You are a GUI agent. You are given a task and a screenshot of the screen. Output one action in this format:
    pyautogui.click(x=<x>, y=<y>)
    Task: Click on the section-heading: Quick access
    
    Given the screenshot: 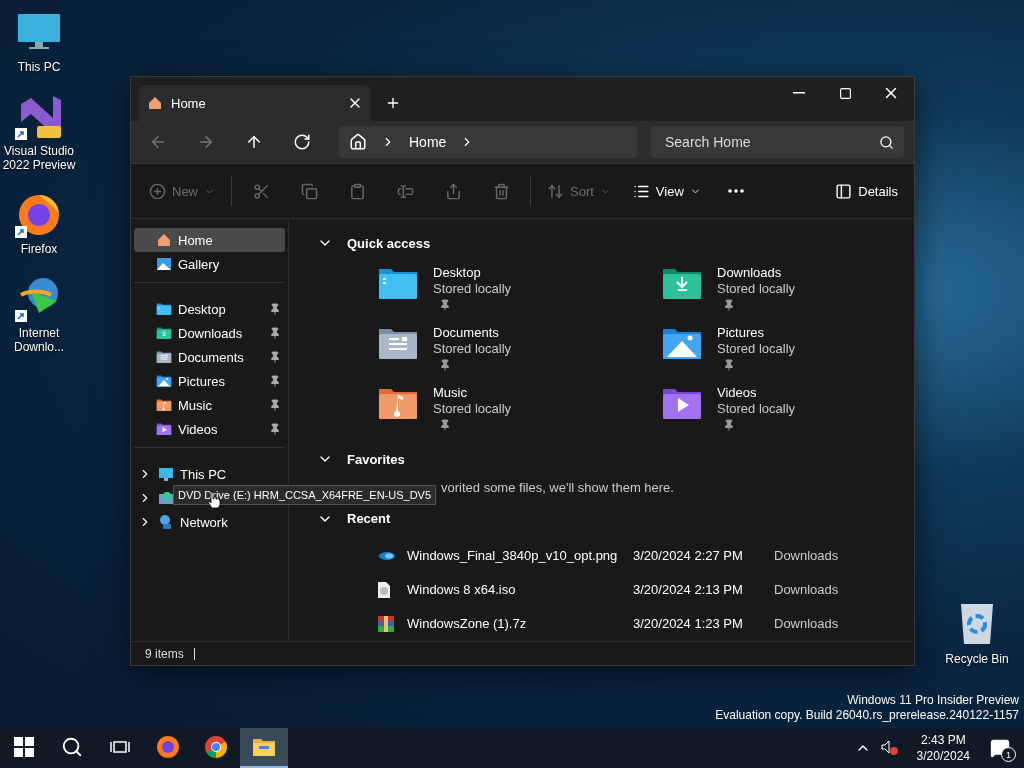 What is the action you would take?
    pyautogui.click(x=389, y=243)
    